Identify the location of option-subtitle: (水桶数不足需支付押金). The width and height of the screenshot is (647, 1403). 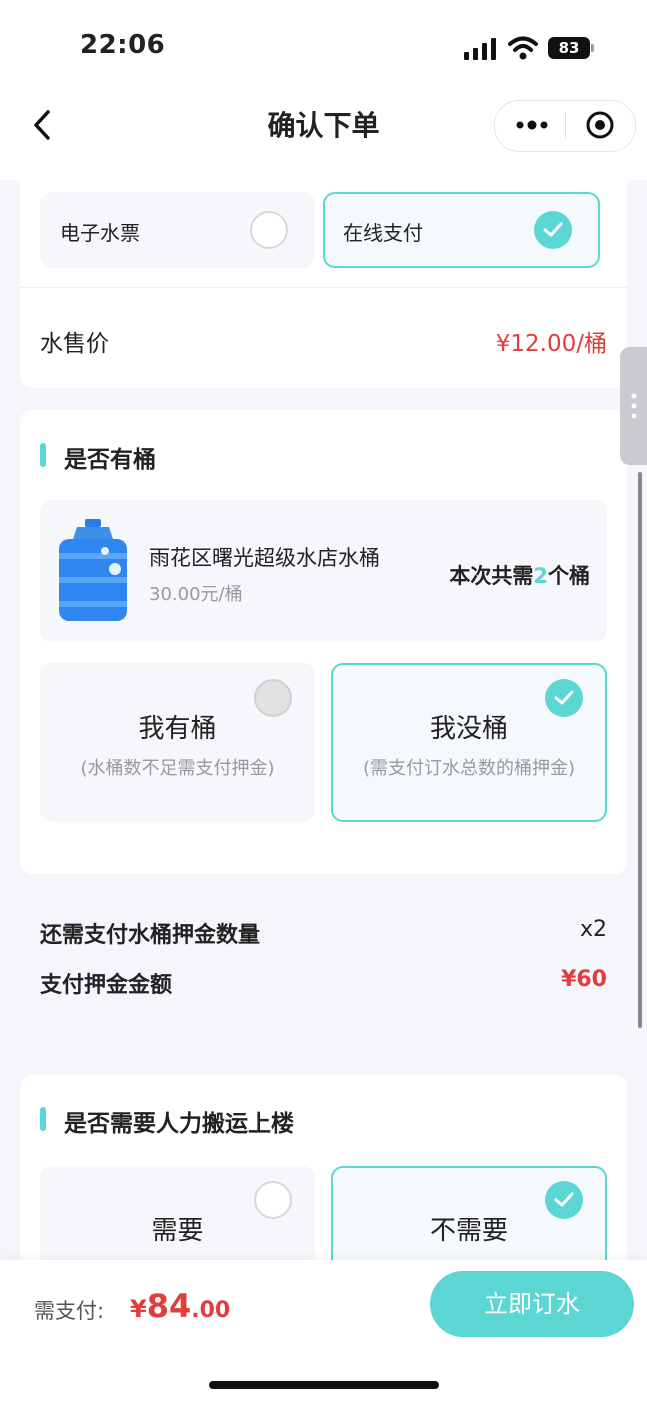
(177, 768).